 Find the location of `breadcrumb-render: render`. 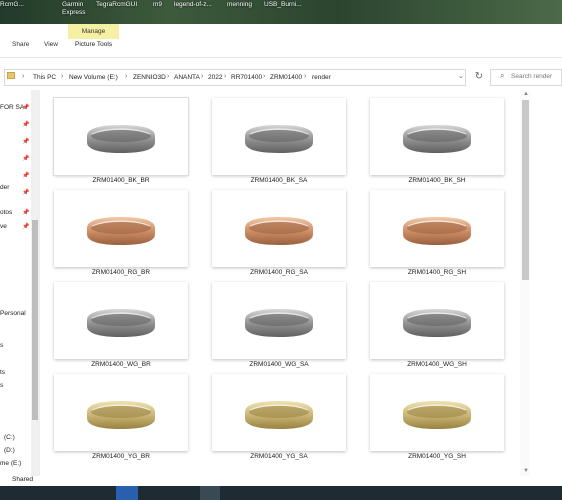

breadcrumb-render: render is located at coordinates (321, 77).